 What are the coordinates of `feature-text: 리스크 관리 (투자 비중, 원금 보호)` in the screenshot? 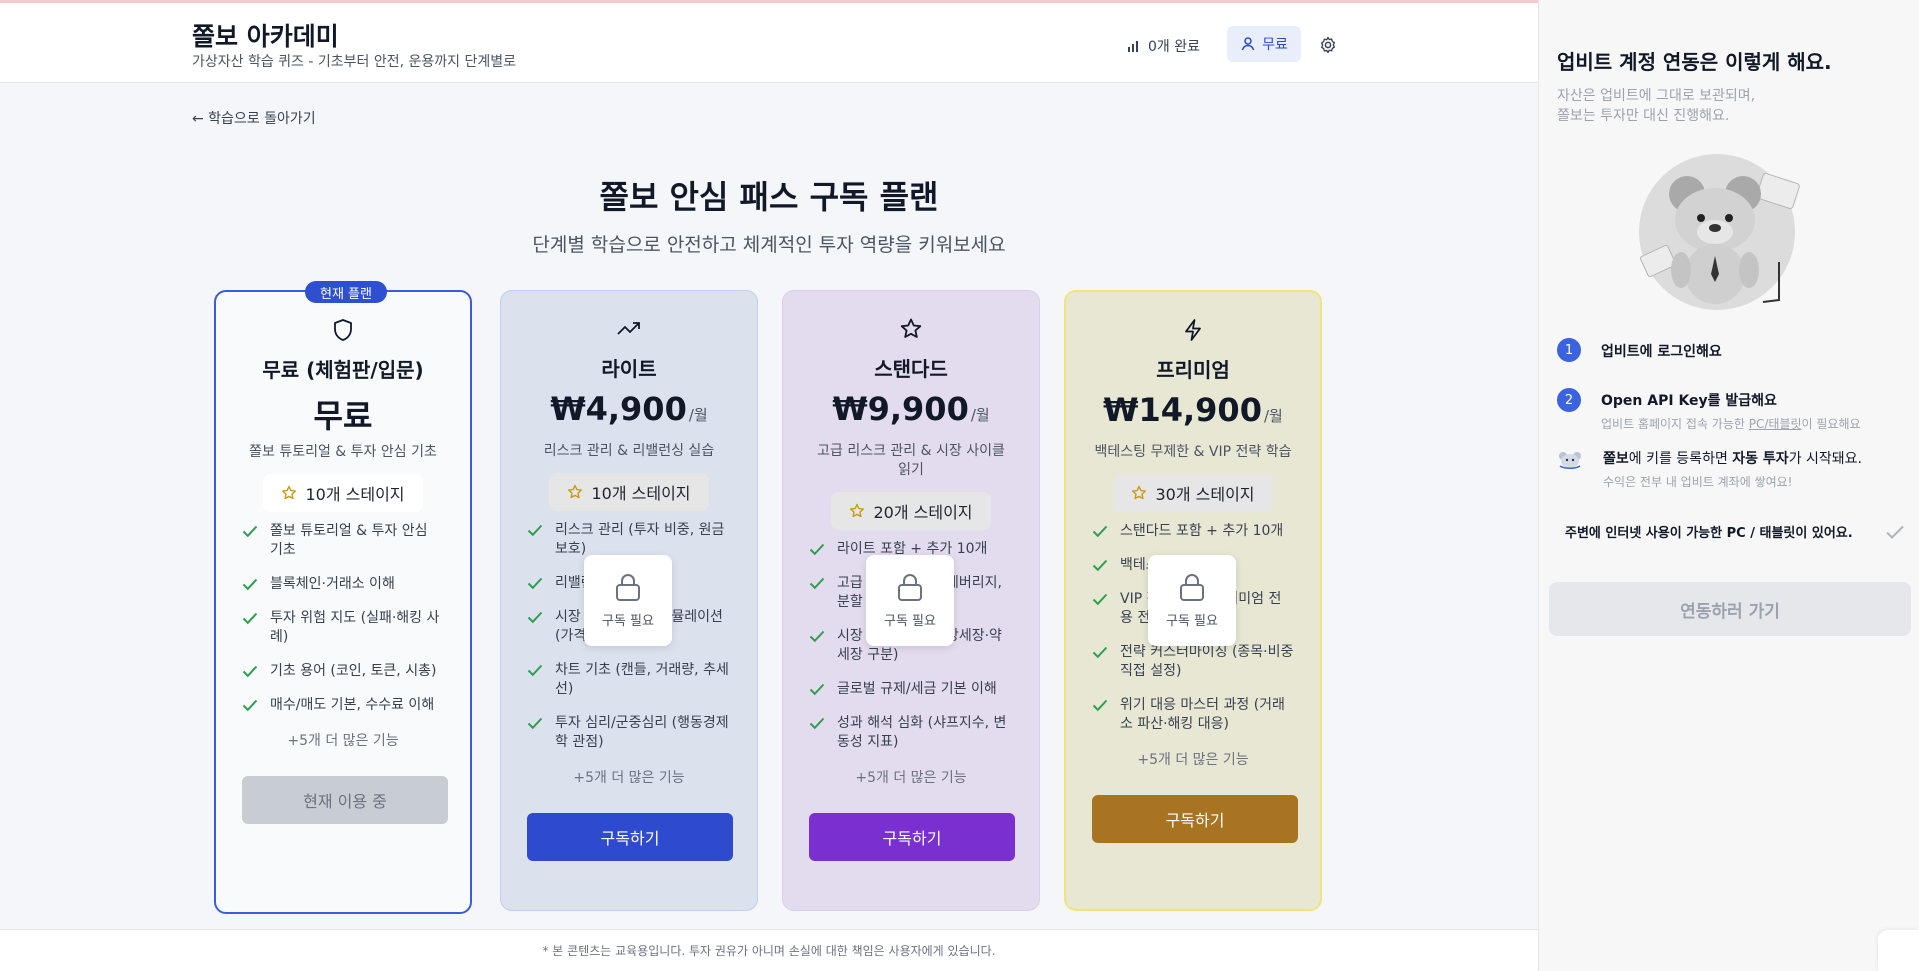 It's located at (640, 539).